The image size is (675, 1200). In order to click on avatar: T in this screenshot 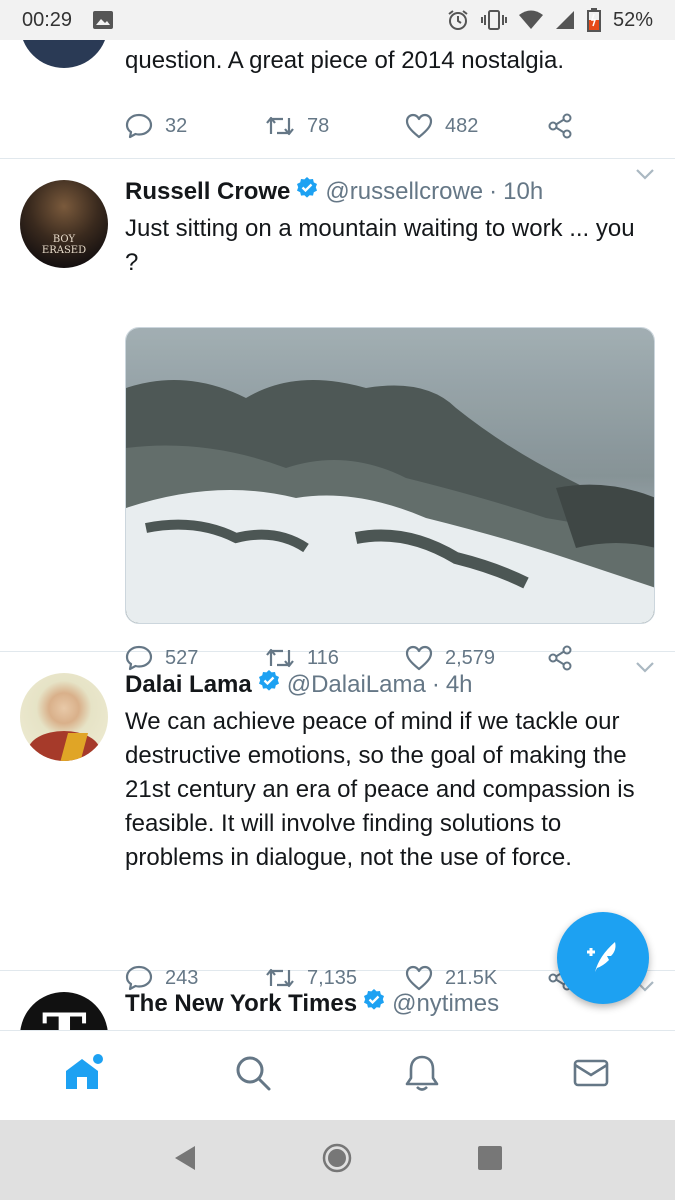, I will do `click(64, 1011)`.